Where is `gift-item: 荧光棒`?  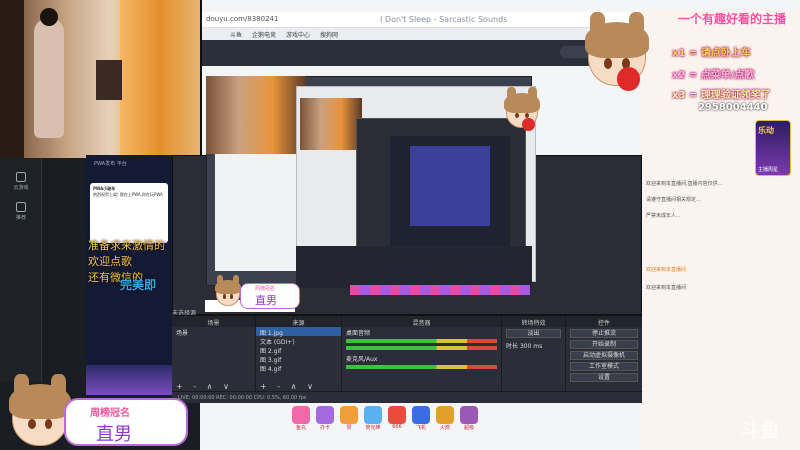
gift-item: 荧光棒 is located at coordinates (373, 418).